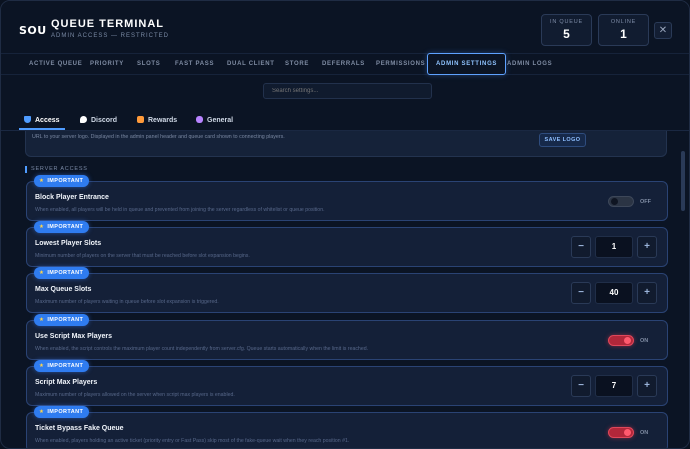  Describe the element at coordinates (149, 64) in the screenshot. I see `tab-slots: SLOTS` at that location.